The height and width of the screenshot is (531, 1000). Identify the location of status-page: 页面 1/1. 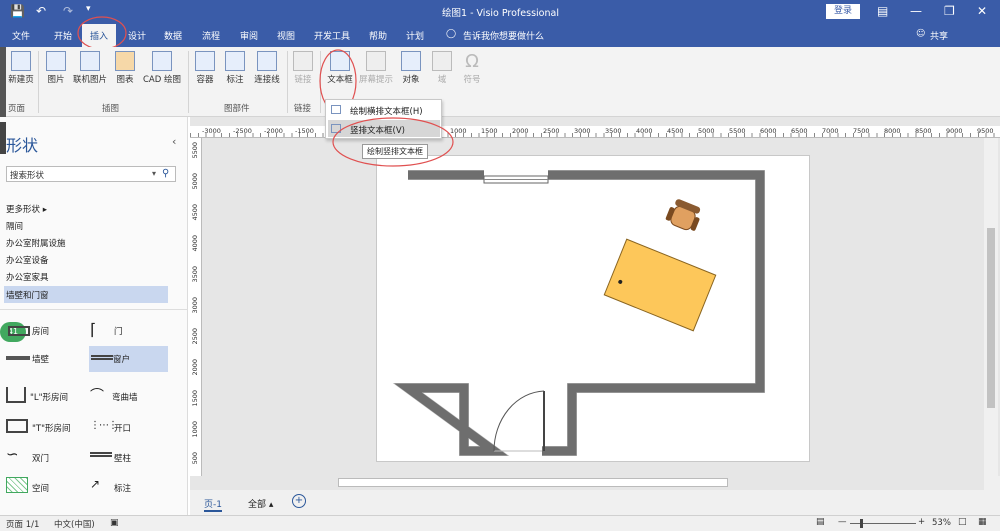
(22, 524).